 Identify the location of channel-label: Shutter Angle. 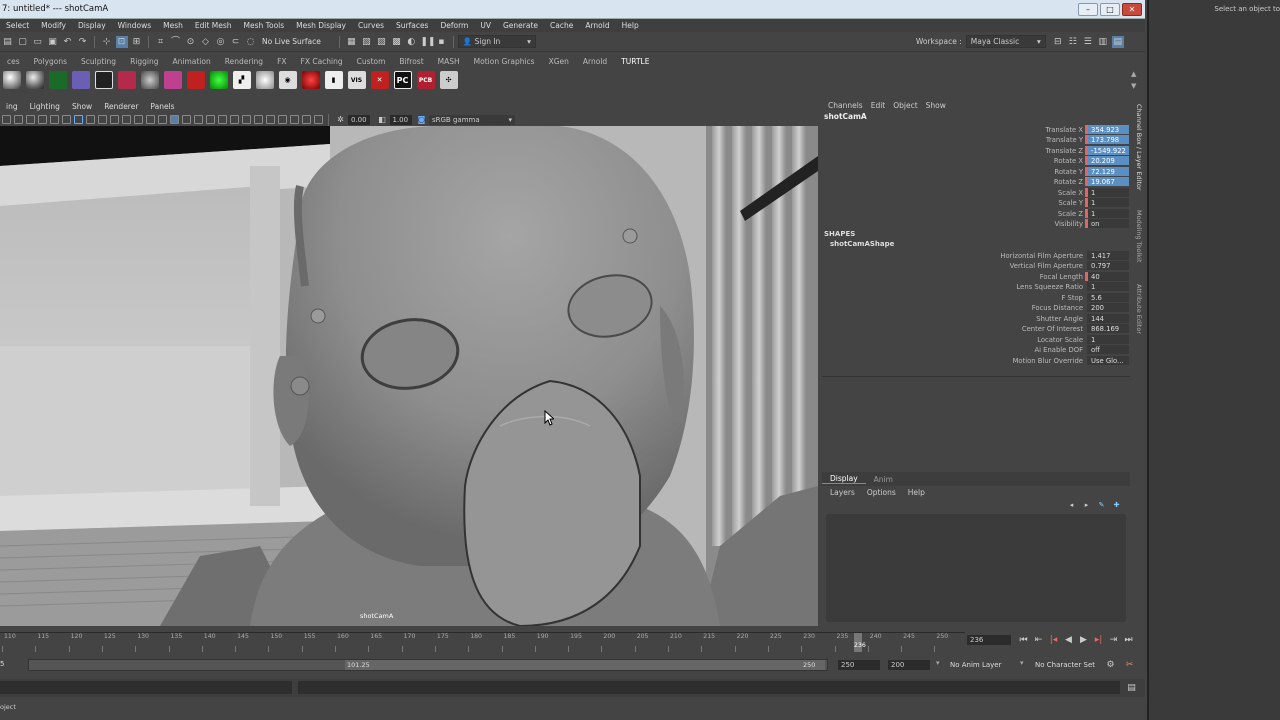
(983, 319).